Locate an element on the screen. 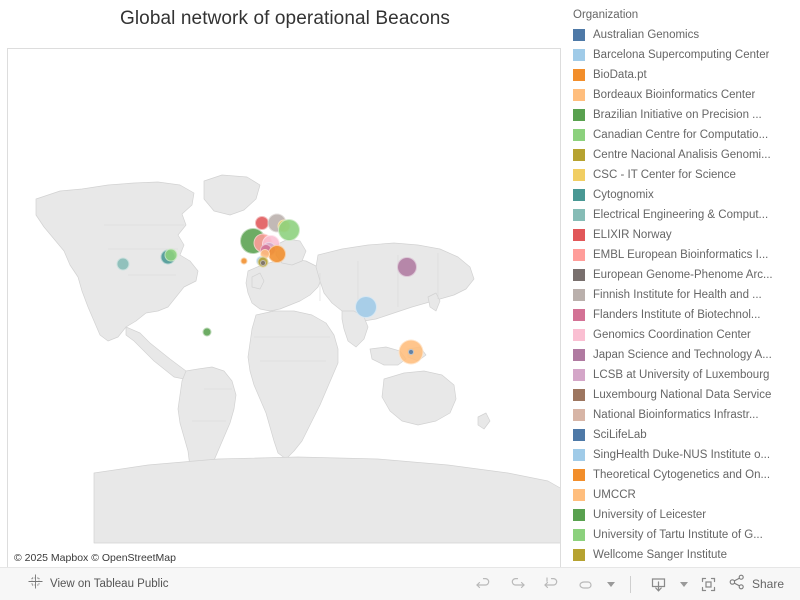 This screenshot has width=800, height=600. refresh-button is located at coordinates (586, 584).